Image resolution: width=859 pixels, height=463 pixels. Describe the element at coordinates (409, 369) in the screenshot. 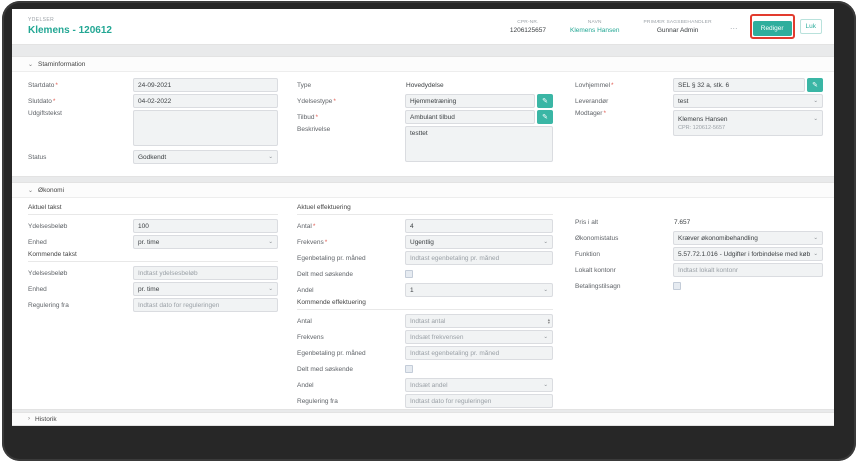

I see `kommende-delt-med-soskende-checkbox` at that location.